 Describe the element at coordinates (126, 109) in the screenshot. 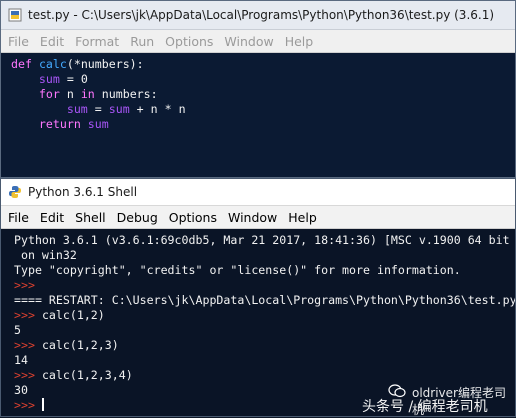

I see `code-line: sum = sum + n * n` at that location.